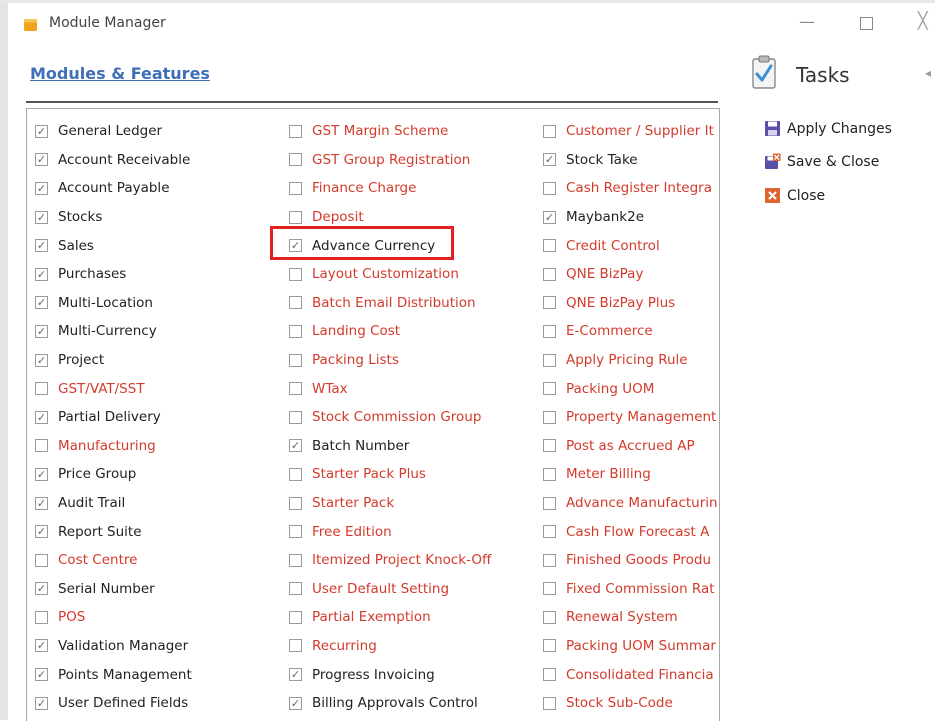  Describe the element at coordinates (627, 474) in the screenshot. I see `module-item-meter-billing: Meter Billing` at that location.